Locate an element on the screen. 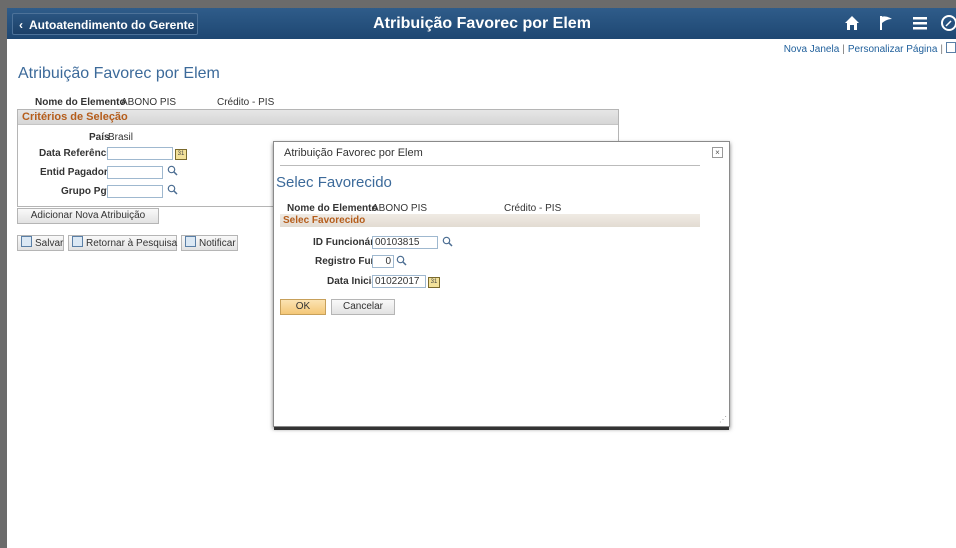 This screenshot has height=548, width=956. element-description: Crédito - PIS is located at coordinates (246, 102).